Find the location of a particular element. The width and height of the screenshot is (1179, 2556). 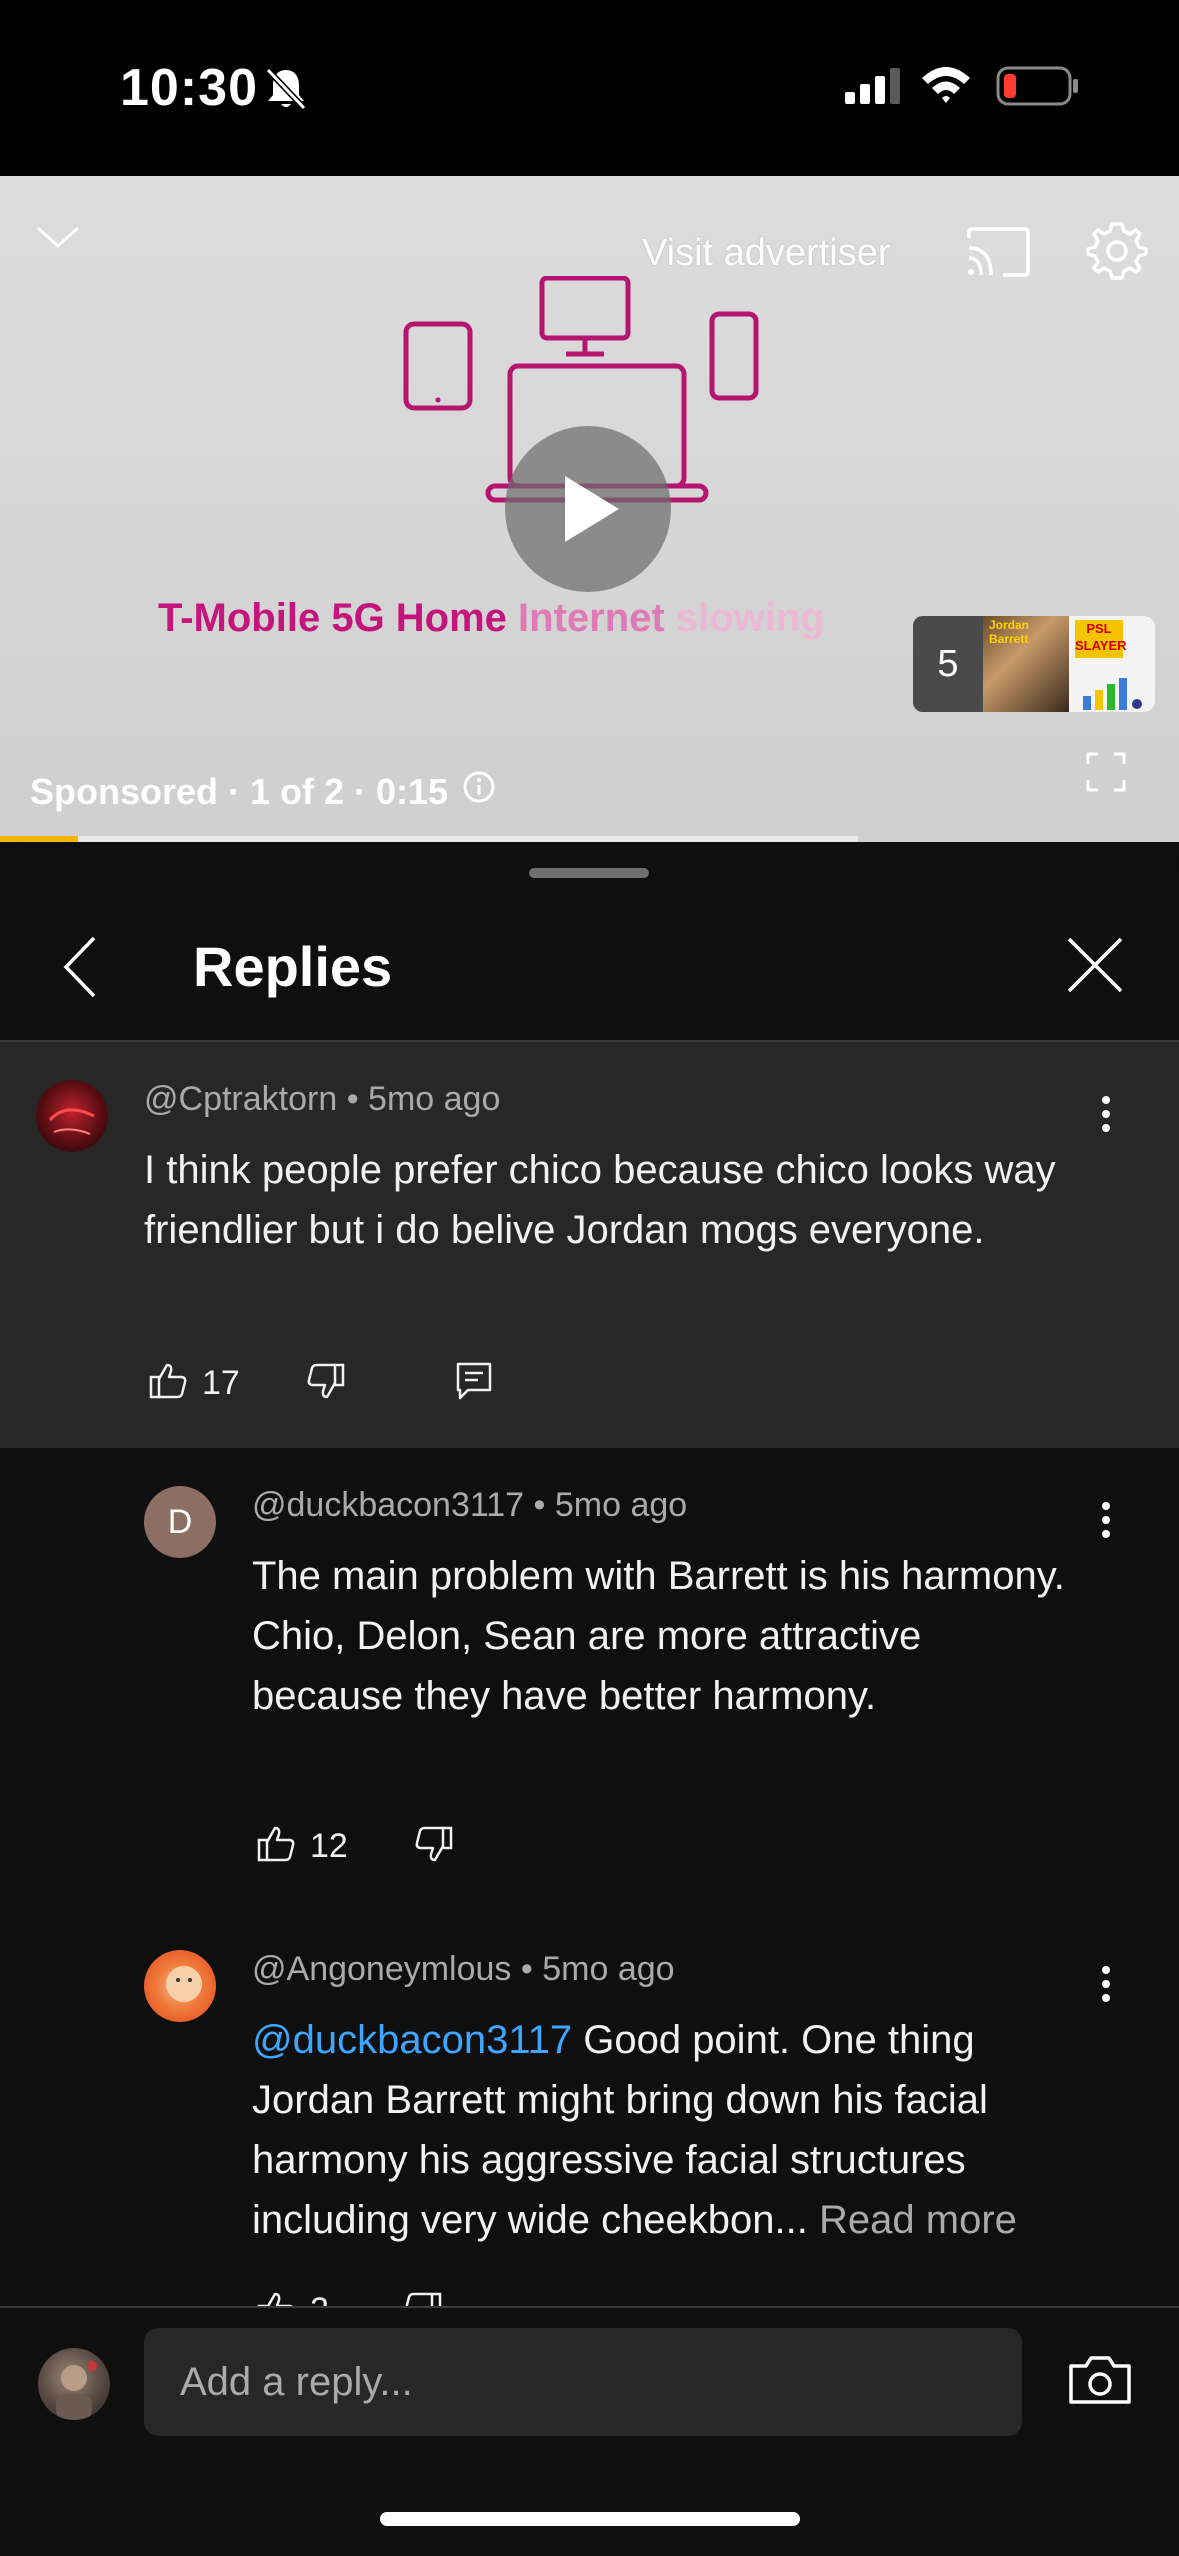

drag-handle is located at coordinates (589, 873).